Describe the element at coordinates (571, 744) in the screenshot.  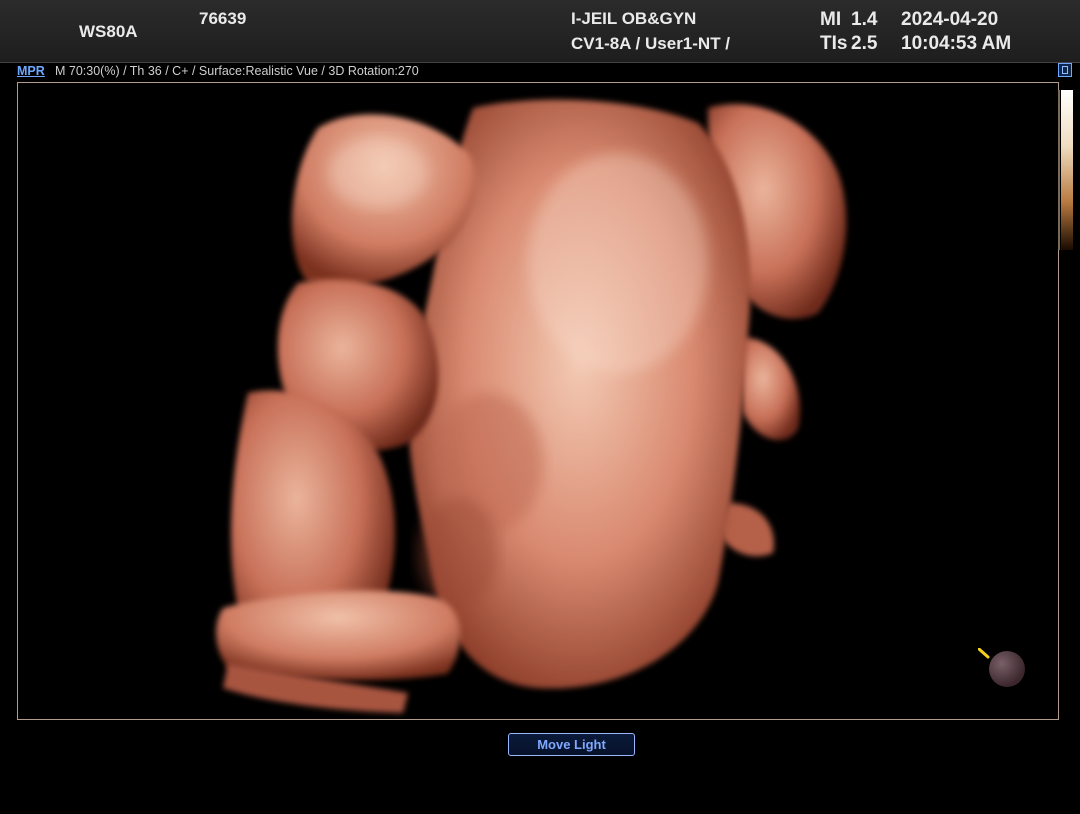
I see `move-light-button: Move Light` at that location.